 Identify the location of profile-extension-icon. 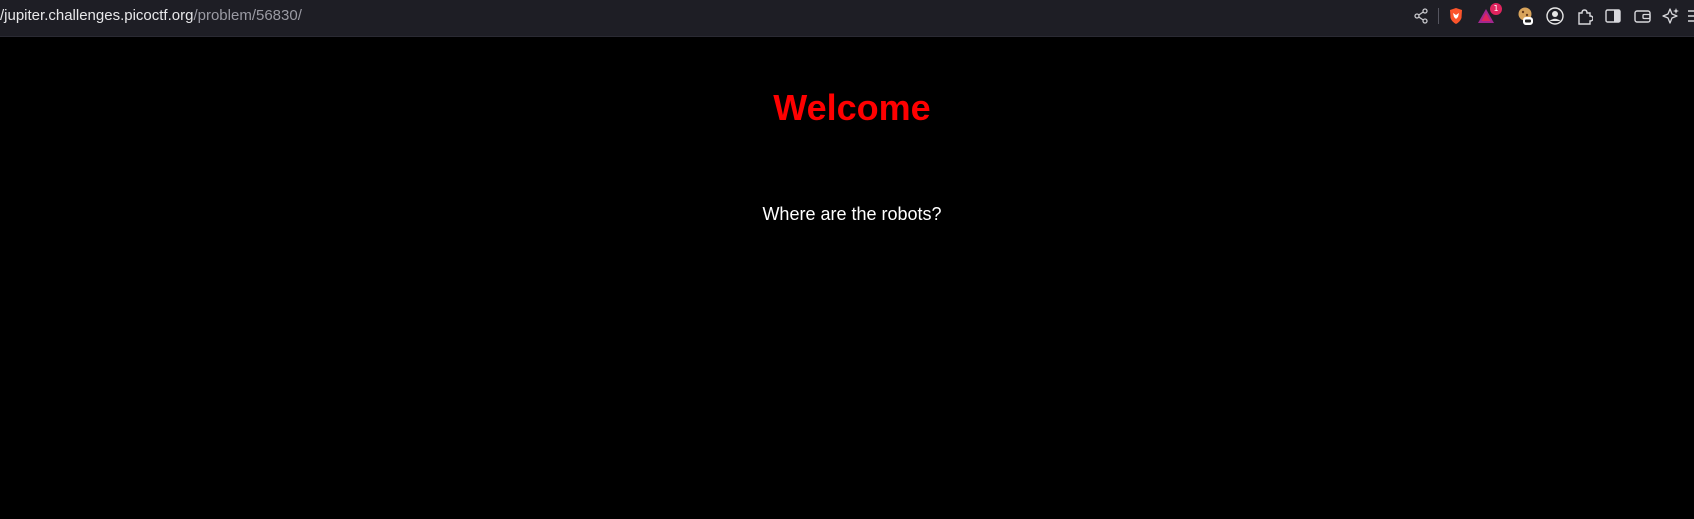
(1555, 16).